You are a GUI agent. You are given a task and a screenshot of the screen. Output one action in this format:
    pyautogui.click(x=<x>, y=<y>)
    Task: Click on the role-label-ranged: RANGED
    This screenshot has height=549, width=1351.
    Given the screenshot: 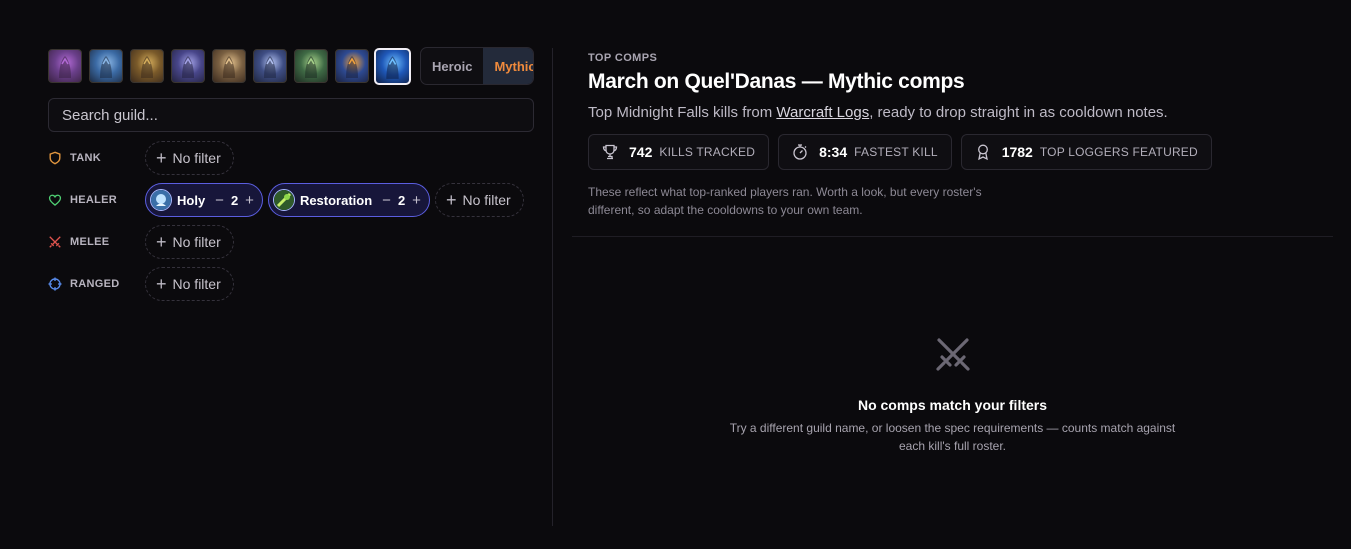 What is the action you would take?
    pyautogui.click(x=96, y=284)
    